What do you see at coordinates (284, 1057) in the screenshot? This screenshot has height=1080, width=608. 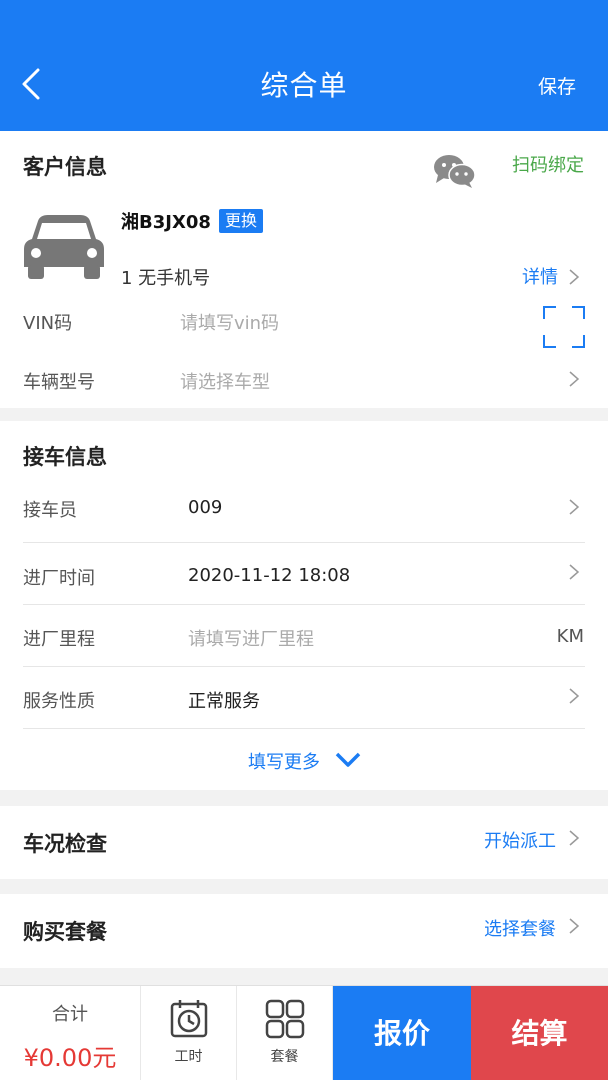 I see `tab-package-label: 套餐` at bounding box center [284, 1057].